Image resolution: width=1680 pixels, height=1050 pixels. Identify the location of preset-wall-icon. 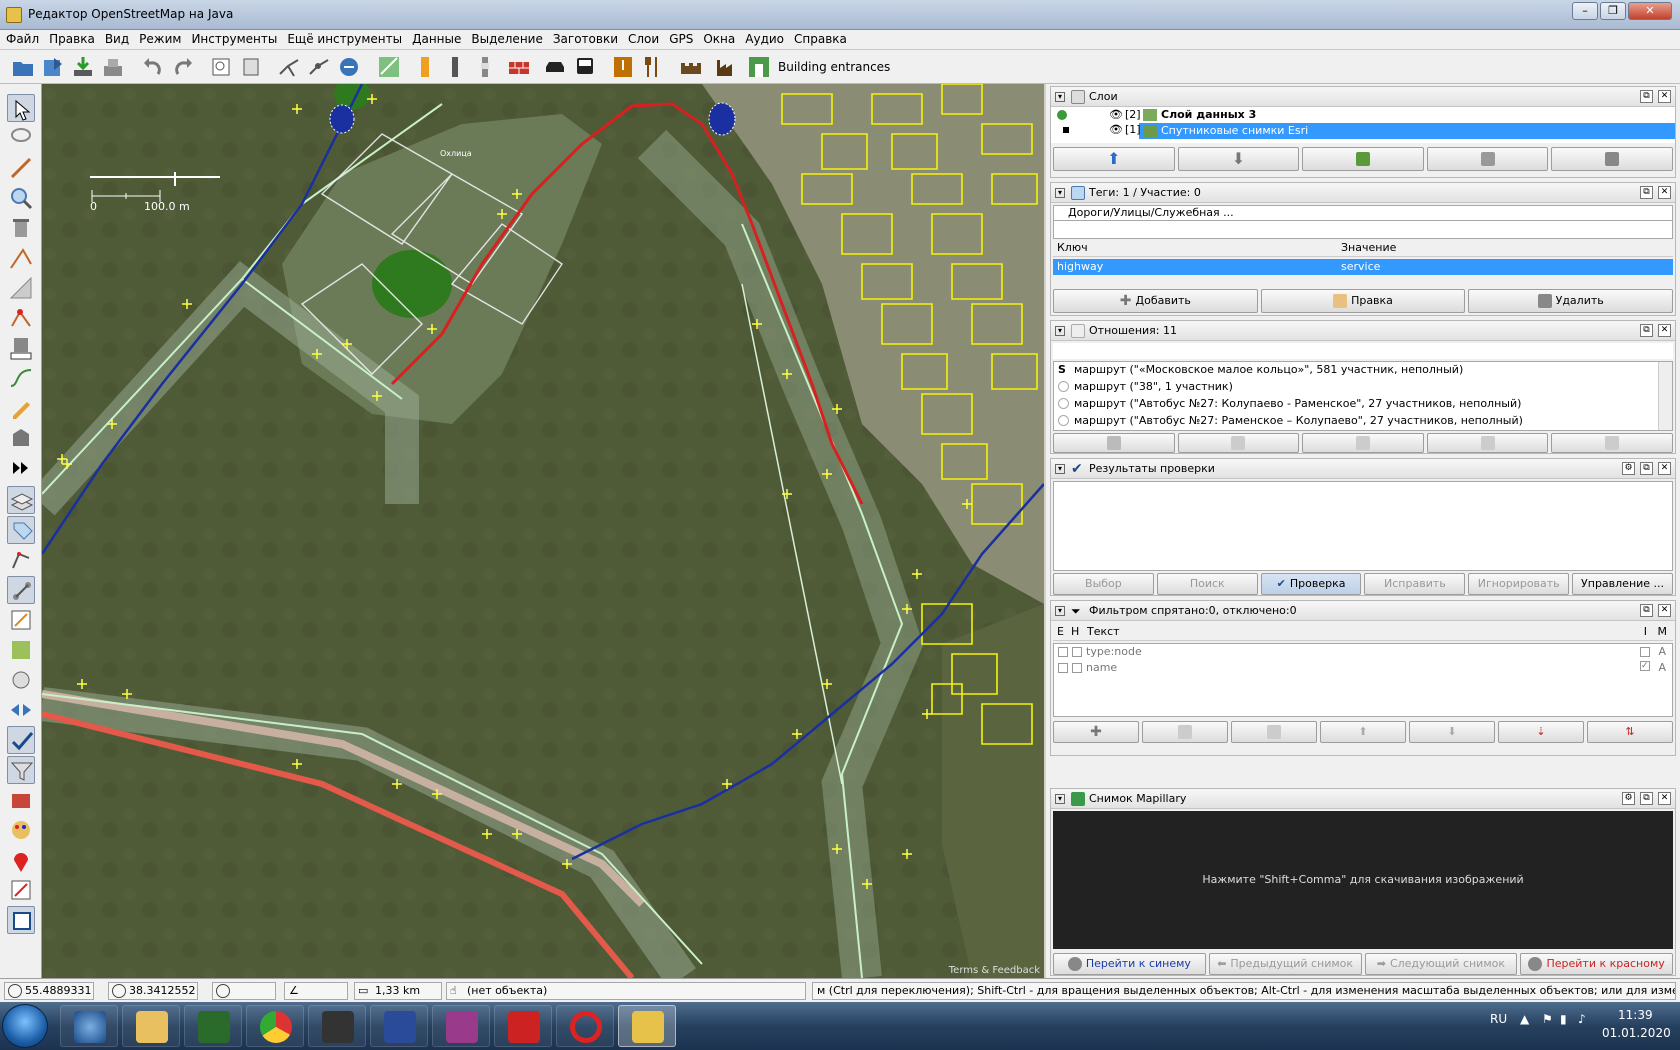
(519, 67).